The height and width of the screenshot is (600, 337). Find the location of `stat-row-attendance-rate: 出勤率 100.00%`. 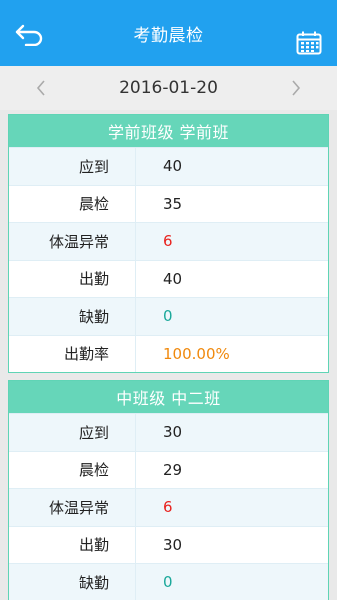

stat-row-attendance-rate: 出勤率 100.00% is located at coordinates (168, 353).